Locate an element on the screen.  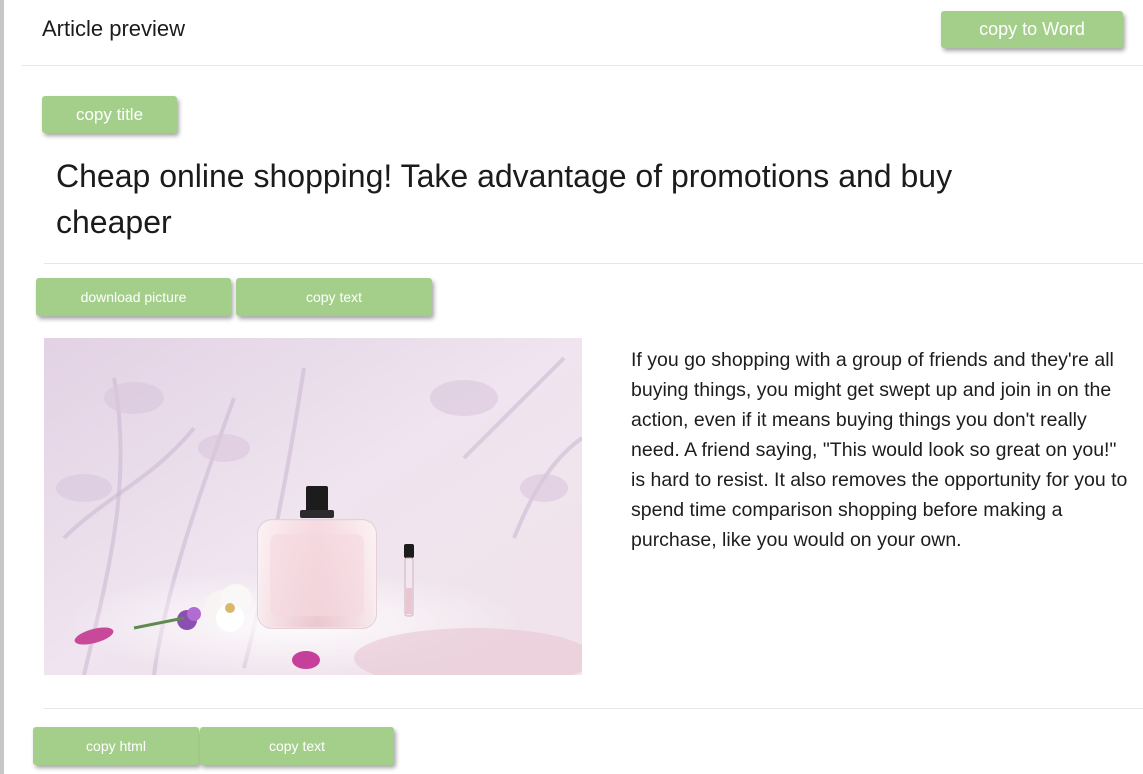
copy-title-button: copy title is located at coordinates (109, 114).